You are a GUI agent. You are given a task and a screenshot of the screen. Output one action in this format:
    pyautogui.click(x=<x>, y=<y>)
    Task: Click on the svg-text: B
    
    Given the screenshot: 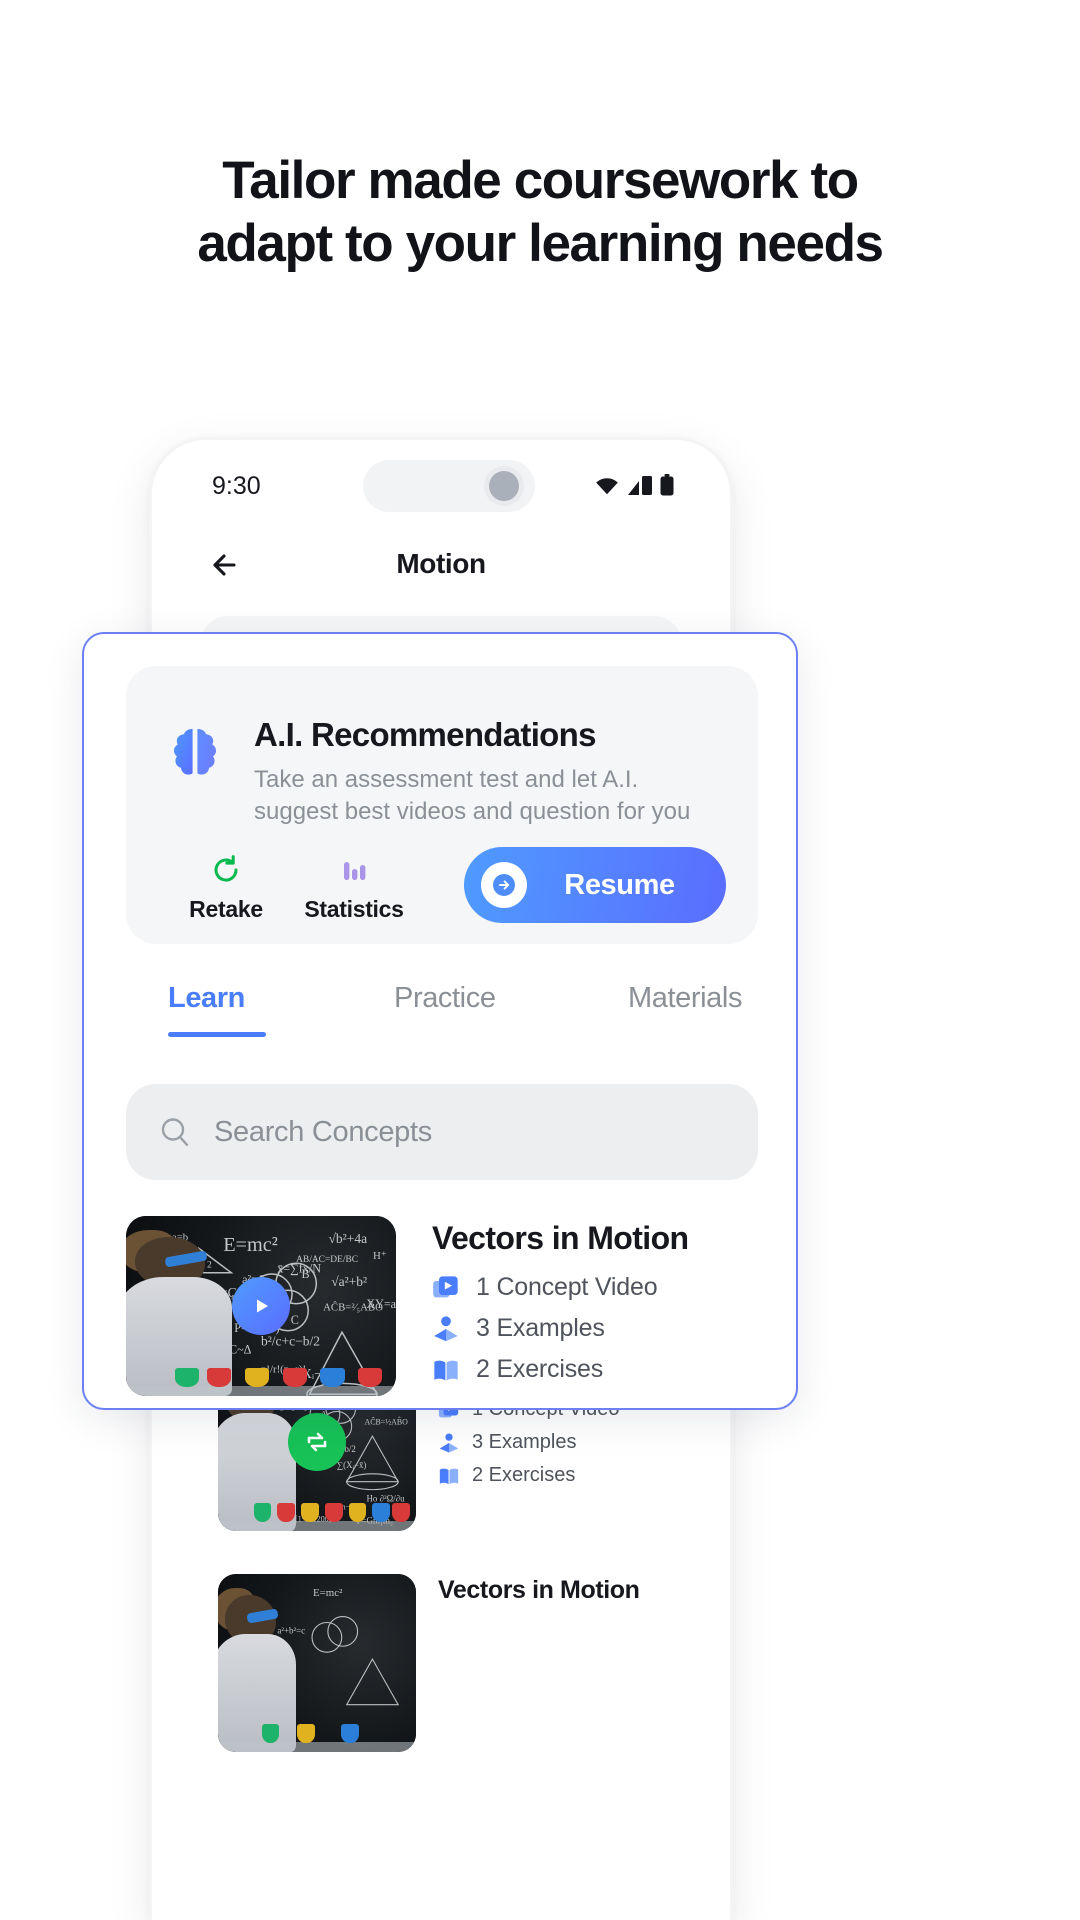 What is the action you would take?
    pyautogui.click(x=306, y=1274)
    